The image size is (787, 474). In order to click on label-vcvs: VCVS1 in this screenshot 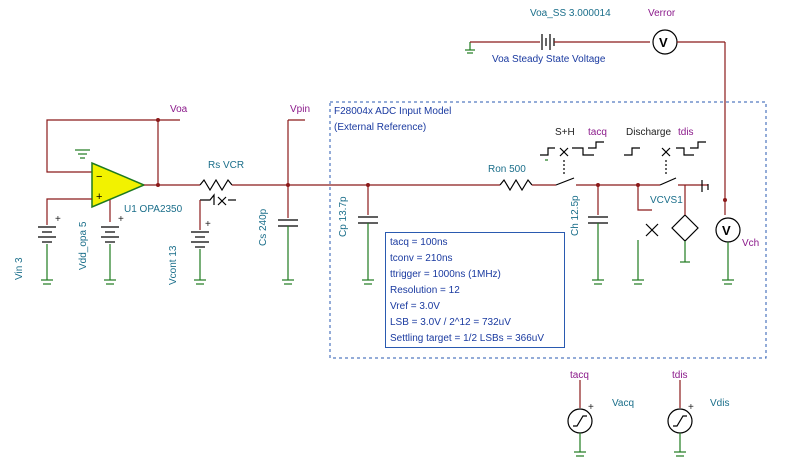, I will do `click(666, 200)`.